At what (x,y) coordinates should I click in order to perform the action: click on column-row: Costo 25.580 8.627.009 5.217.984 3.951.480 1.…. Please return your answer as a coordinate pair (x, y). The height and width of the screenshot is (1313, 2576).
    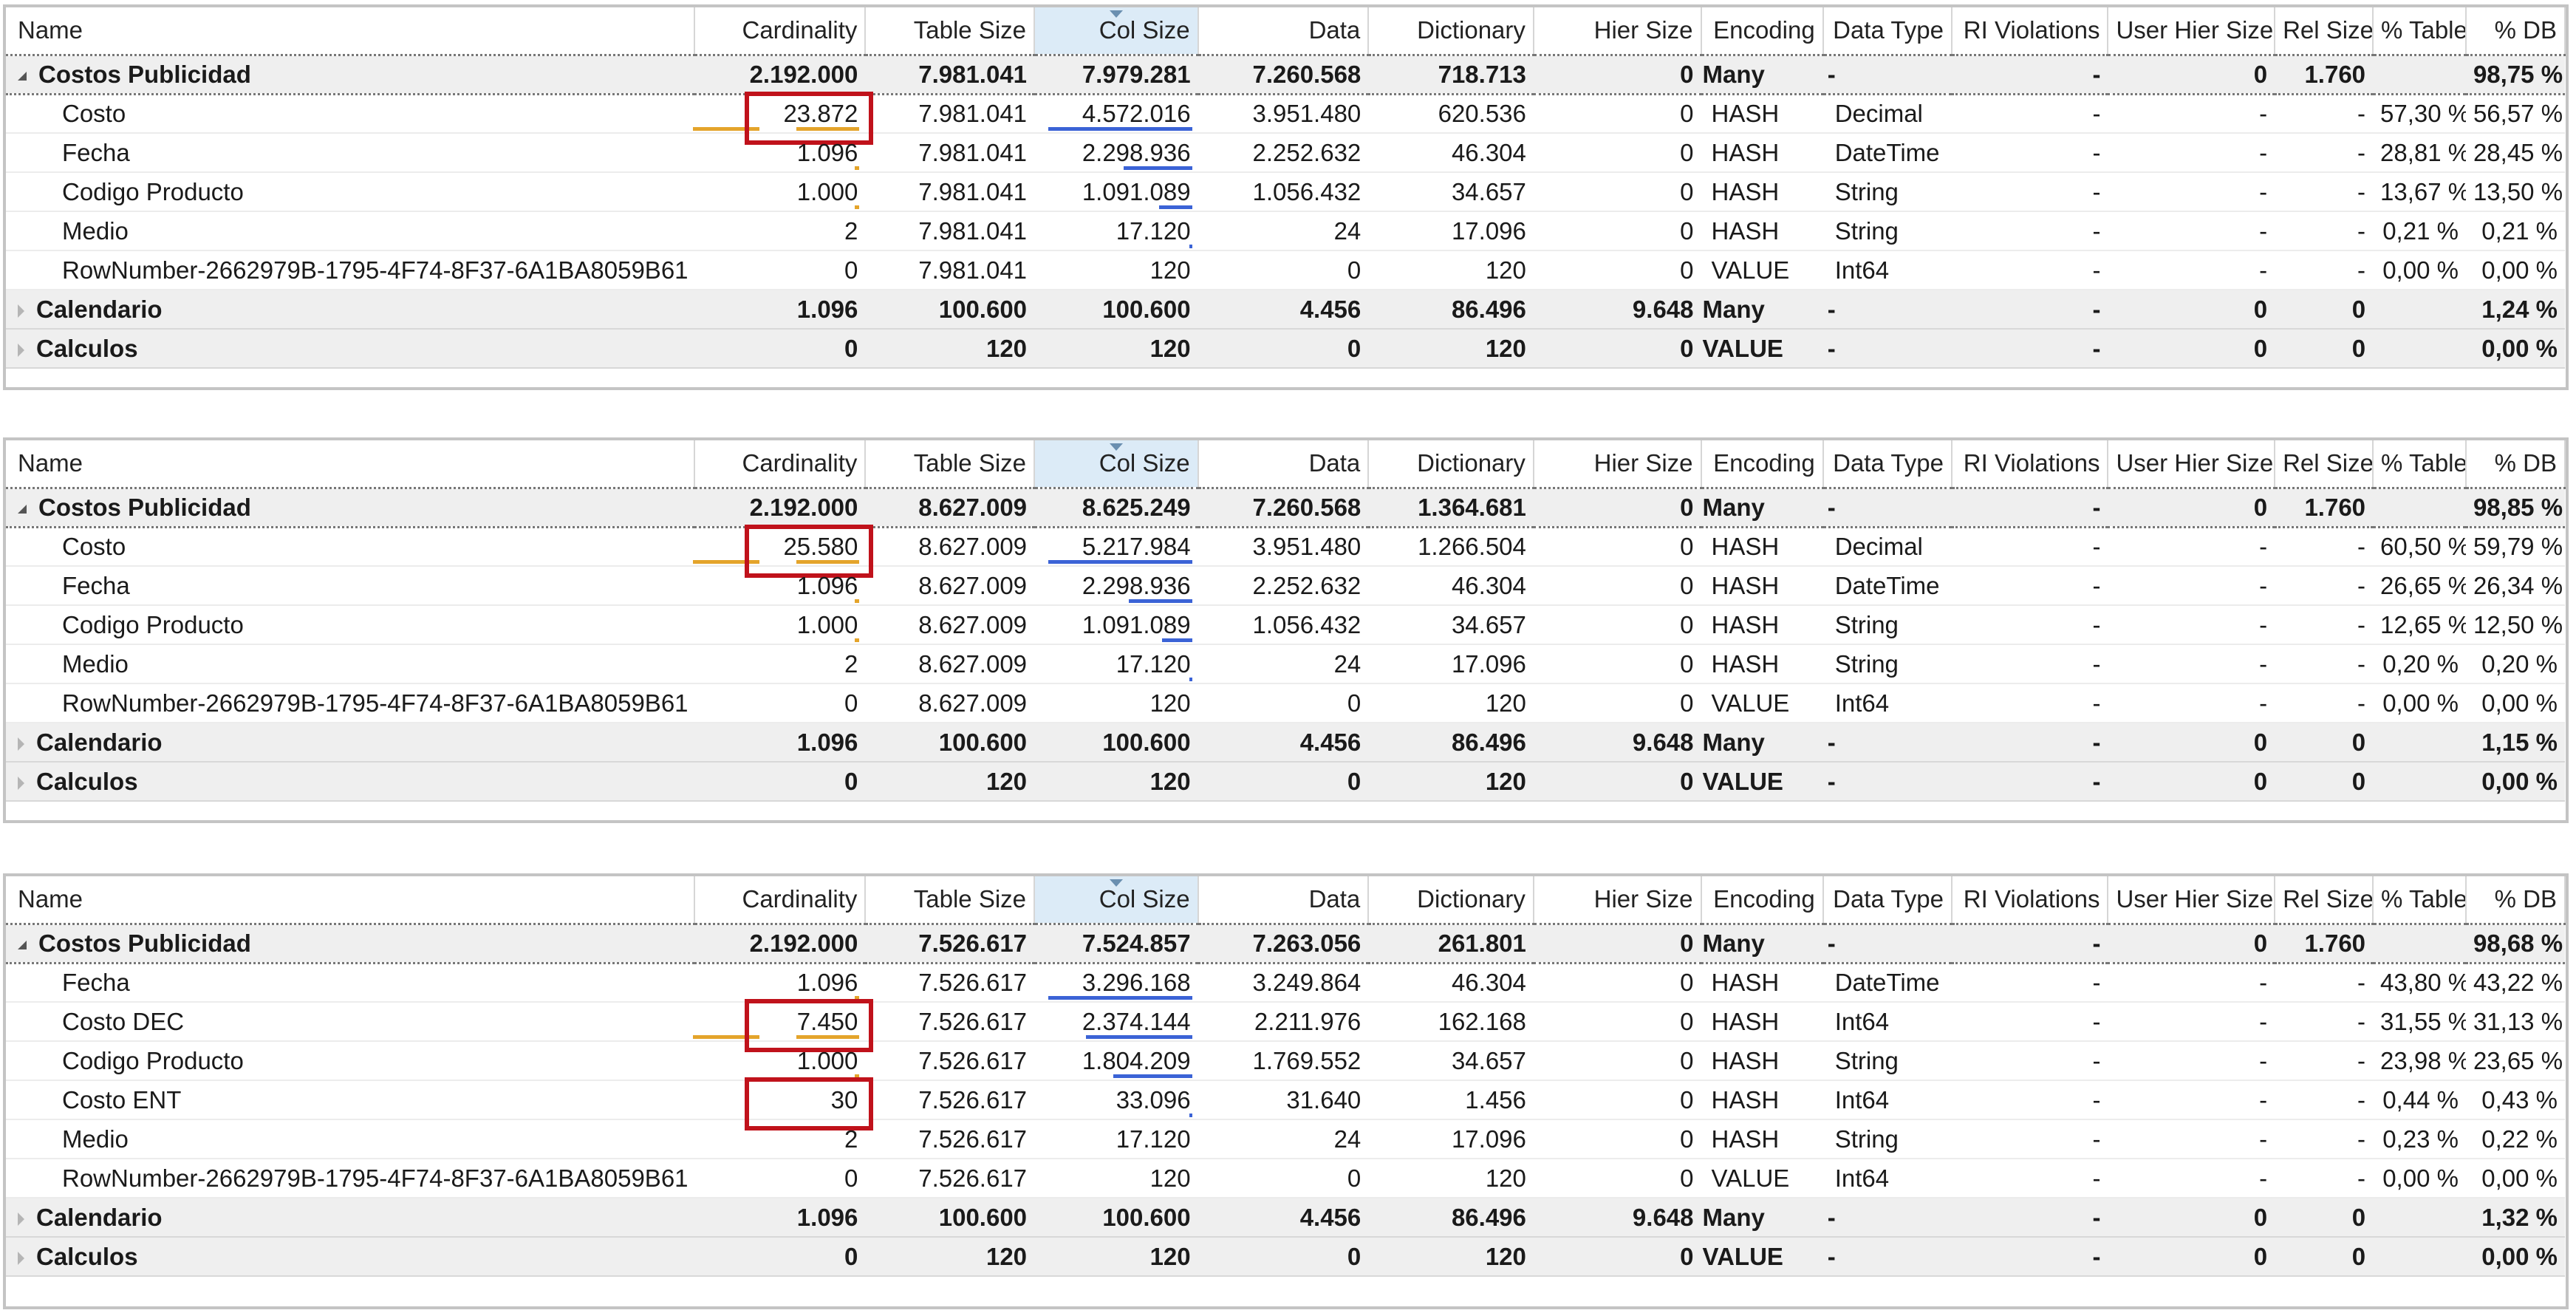
    Looking at the image, I should click on (1285, 551).